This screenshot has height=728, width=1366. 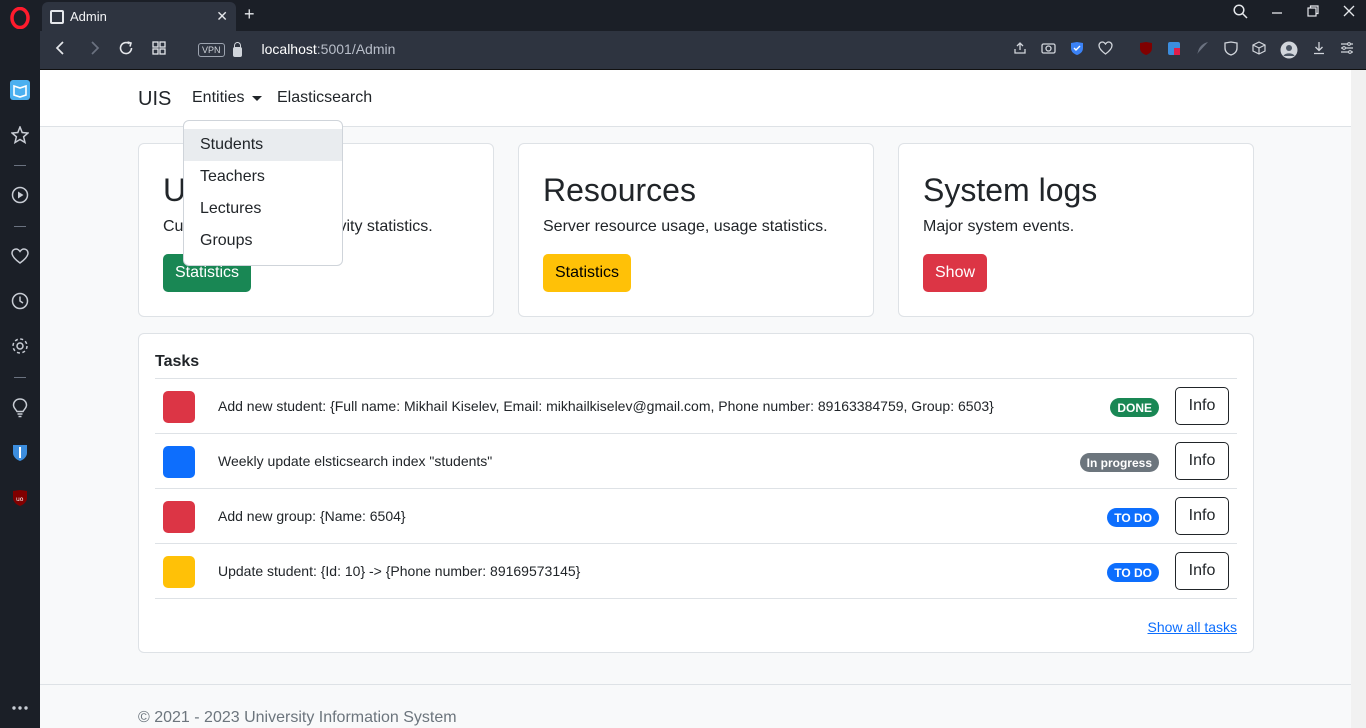 What do you see at coordinates (695, 98) in the screenshot?
I see `site-navbar: UIS Entities Elasticsearch` at bounding box center [695, 98].